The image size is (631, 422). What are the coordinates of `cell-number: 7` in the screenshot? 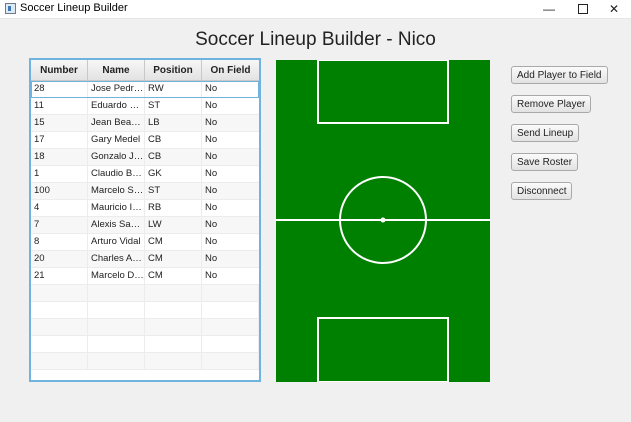 It's located at (59, 225).